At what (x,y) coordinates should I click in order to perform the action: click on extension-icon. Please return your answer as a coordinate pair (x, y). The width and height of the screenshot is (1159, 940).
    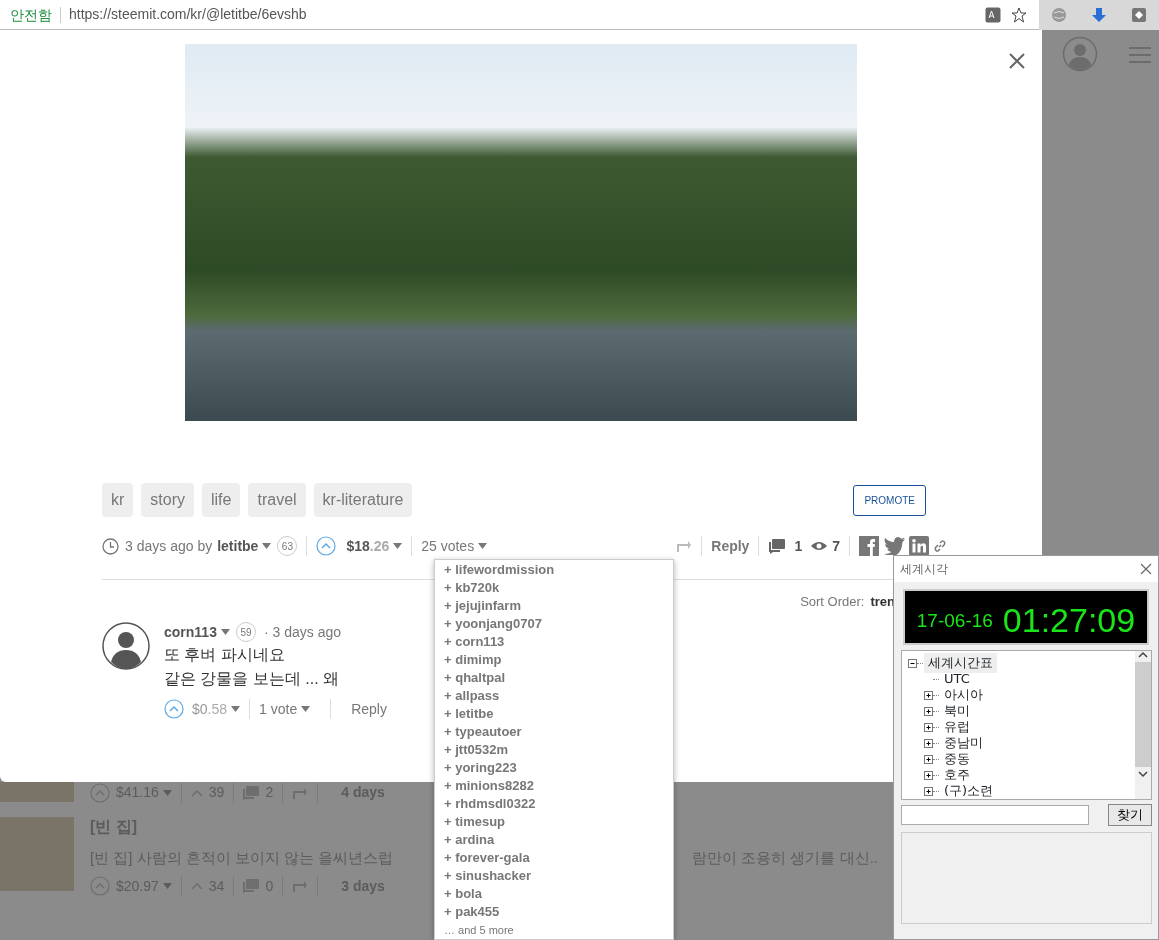
    Looking at the image, I should click on (1139, 14).